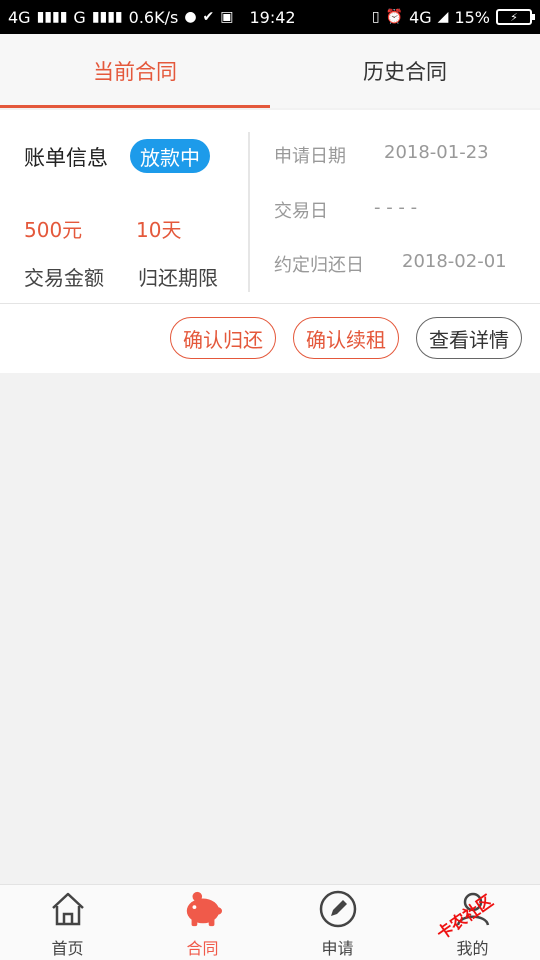  What do you see at coordinates (227, 17) in the screenshot?
I see `app-icon: ▣` at bounding box center [227, 17].